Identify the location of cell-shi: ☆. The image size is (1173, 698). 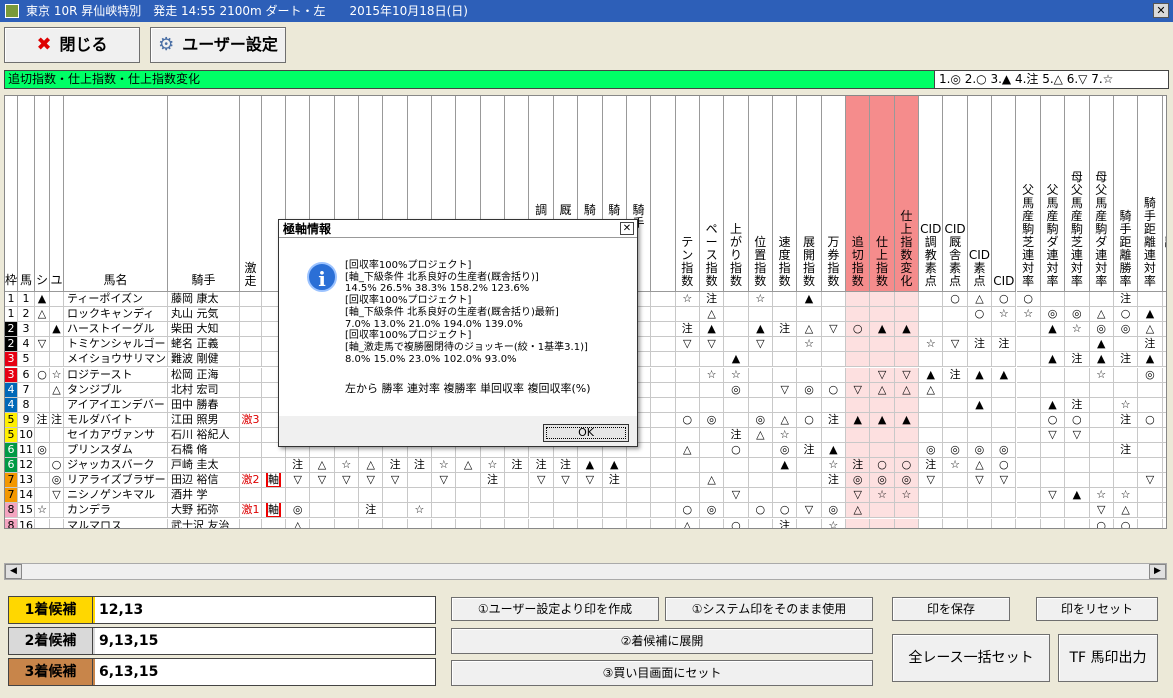
(42, 511).